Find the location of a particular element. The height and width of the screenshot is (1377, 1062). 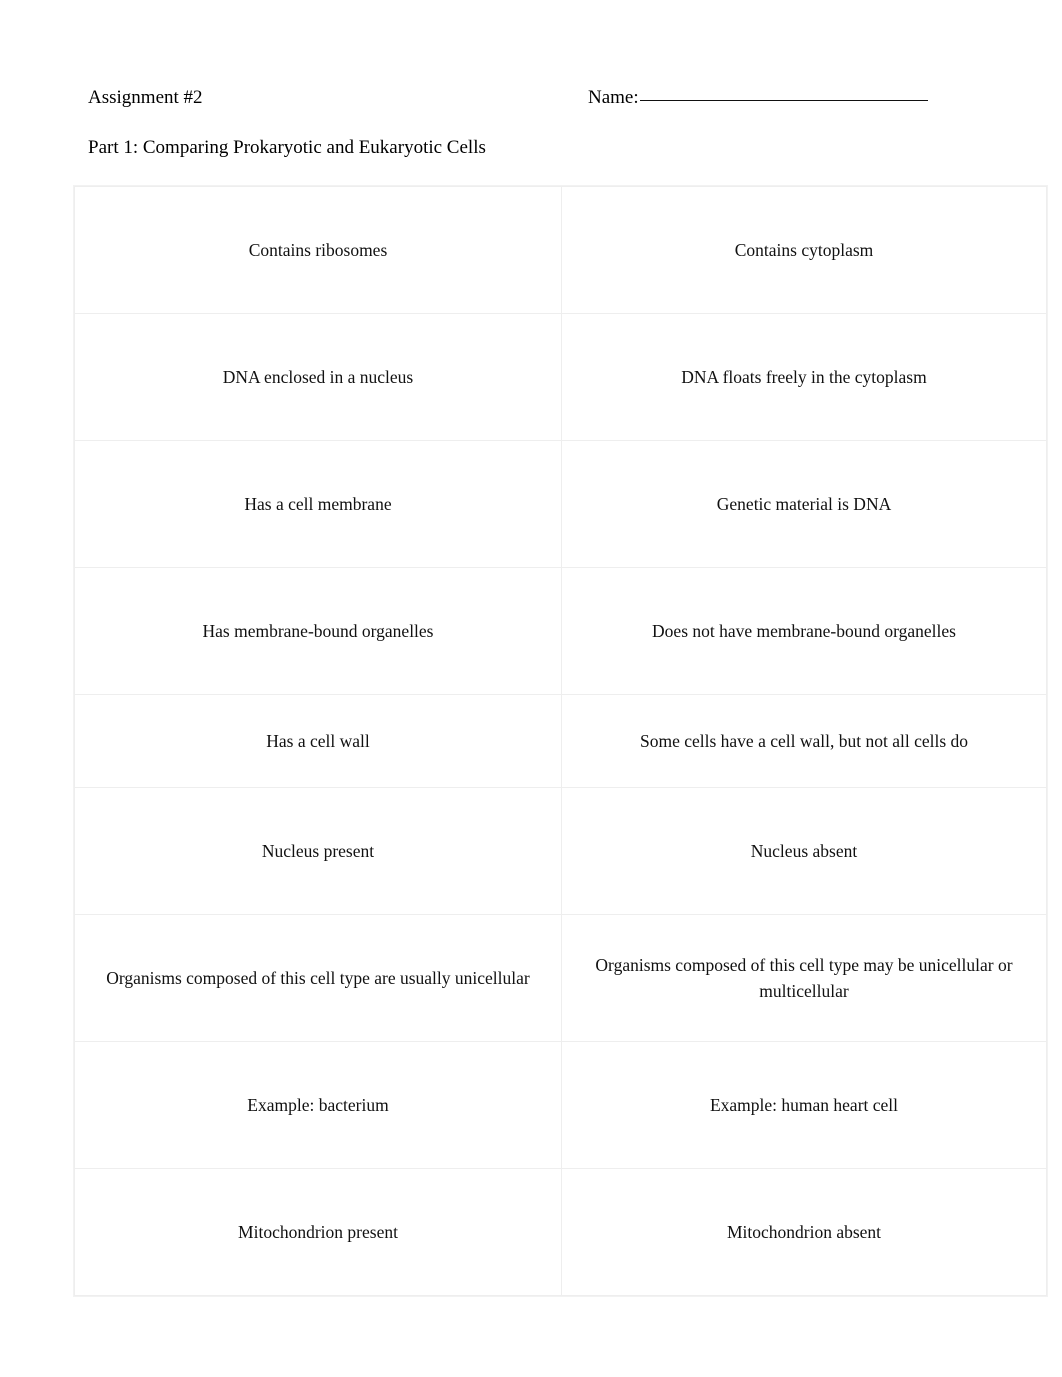

card-text: Has a cell wall is located at coordinates (318, 741).